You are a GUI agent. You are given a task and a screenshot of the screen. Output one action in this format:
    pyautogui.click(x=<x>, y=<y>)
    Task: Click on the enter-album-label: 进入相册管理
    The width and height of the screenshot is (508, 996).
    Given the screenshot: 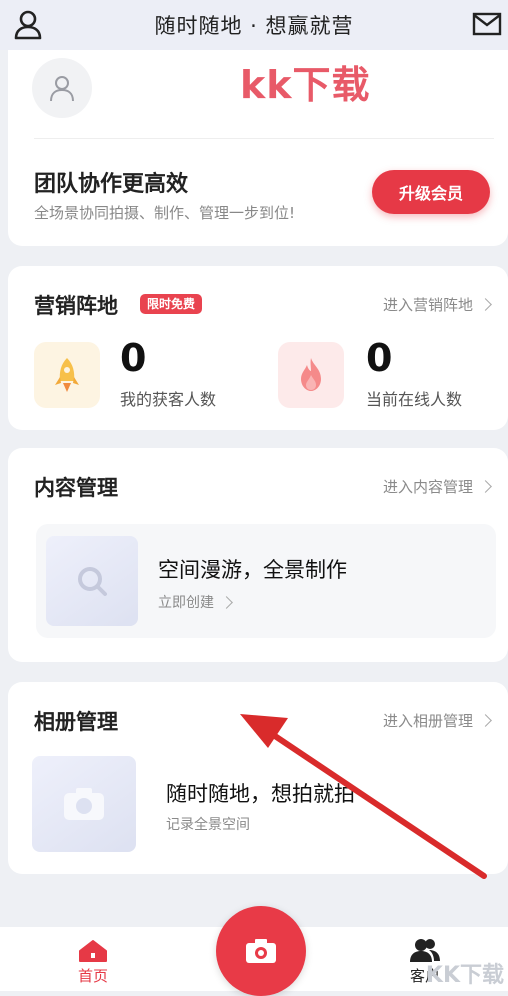 What is the action you would take?
    pyautogui.click(x=427, y=721)
    